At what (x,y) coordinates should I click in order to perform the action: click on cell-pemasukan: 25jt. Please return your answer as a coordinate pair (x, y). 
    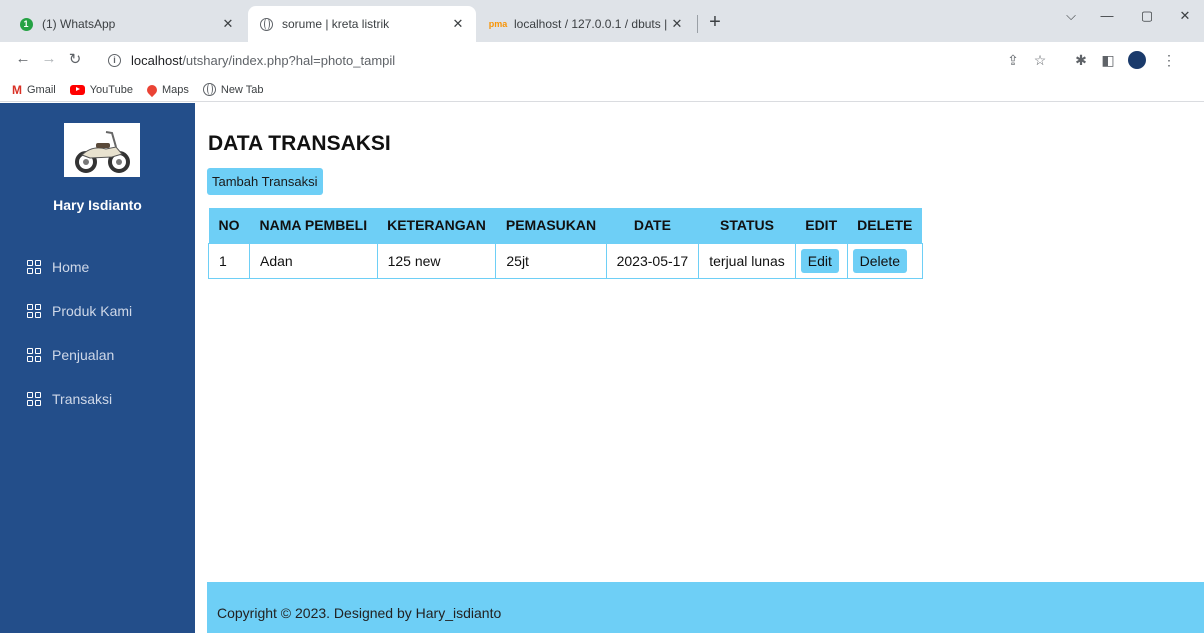
    Looking at the image, I should click on (551, 260).